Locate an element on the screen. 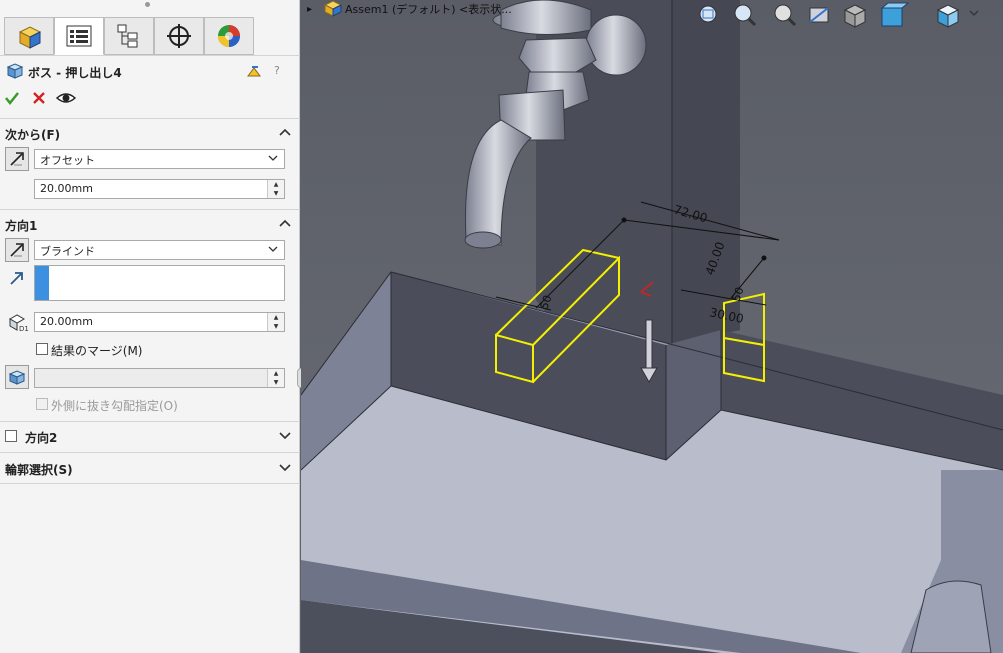  dimxpert-tab is located at coordinates (179, 36).